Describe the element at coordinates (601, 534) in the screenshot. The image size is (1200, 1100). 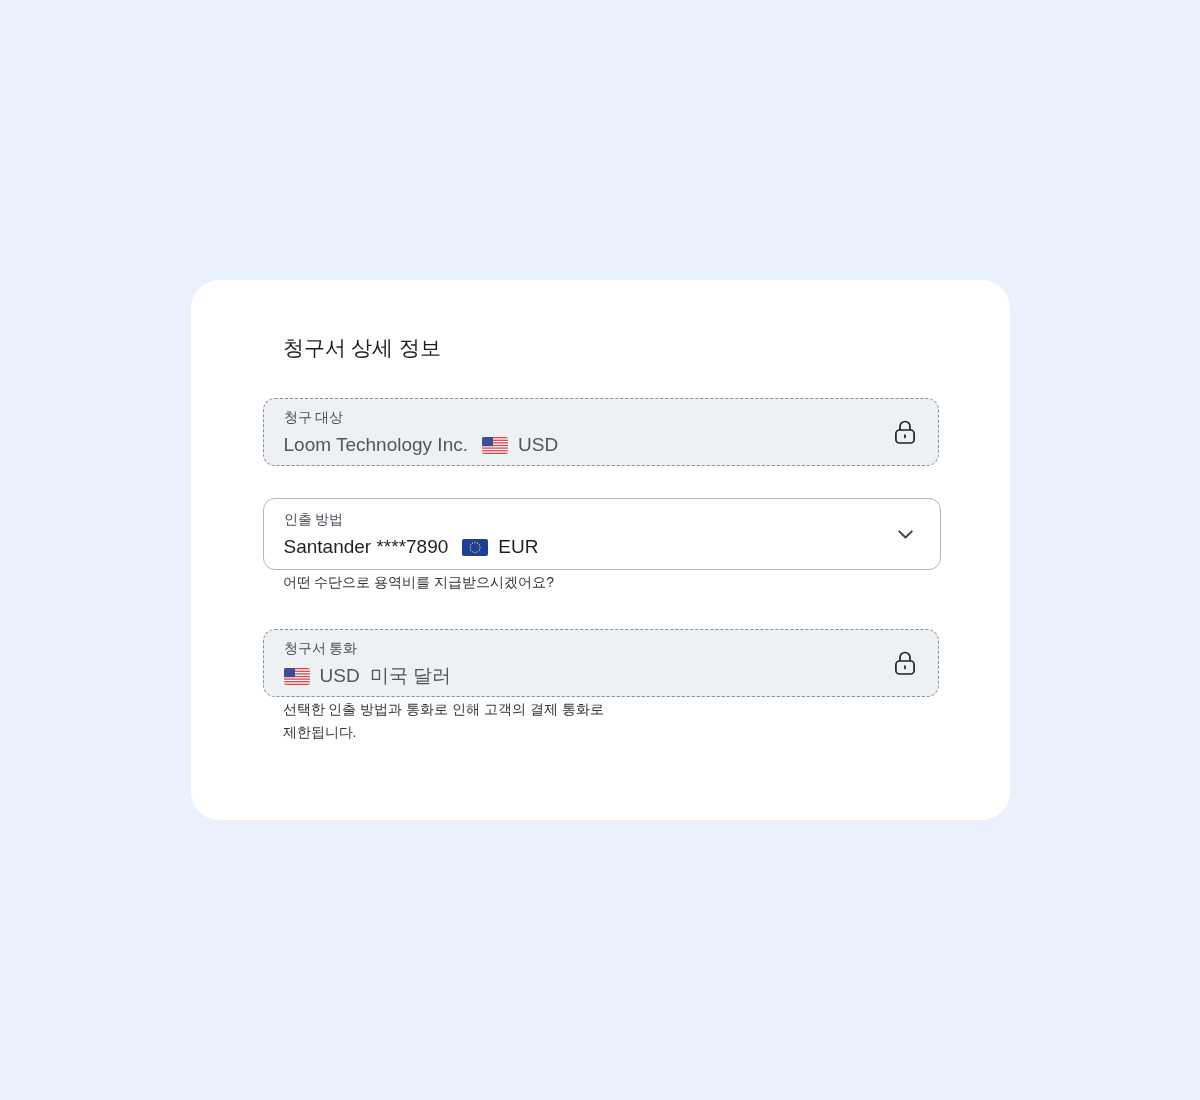
I see `select-field: 인출 방법 Santander ****7890 EUR` at that location.